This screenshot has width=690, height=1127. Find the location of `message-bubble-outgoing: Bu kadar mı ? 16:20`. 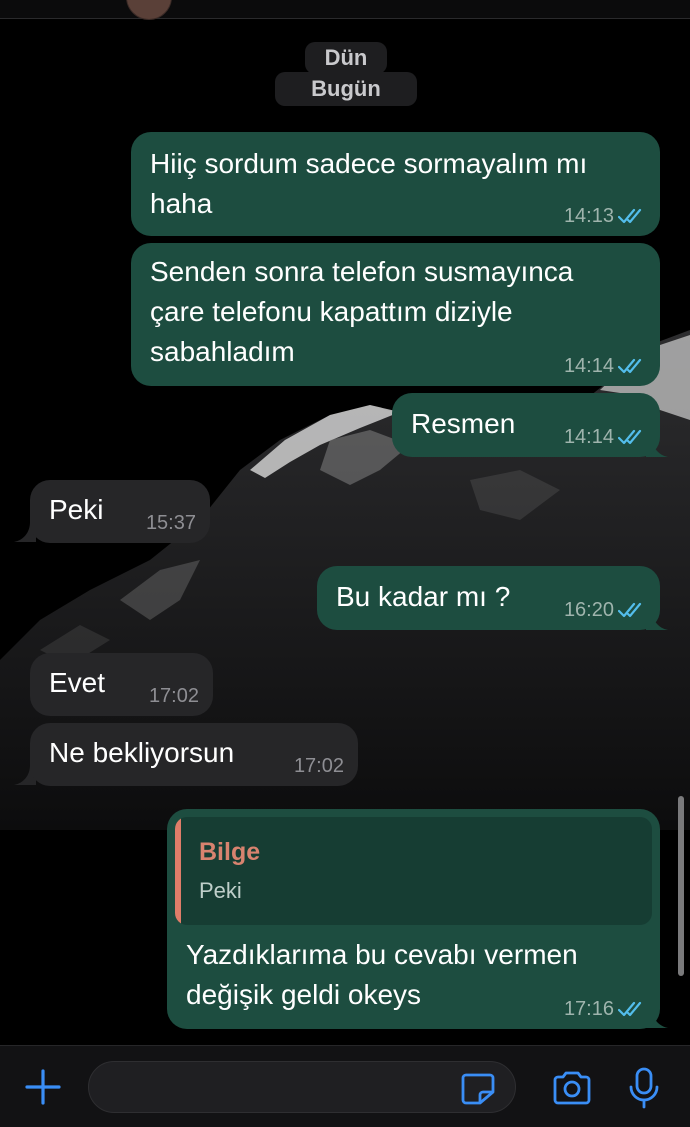

message-bubble-outgoing: Bu kadar mı ? 16:20 is located at coordinates (488, 598).